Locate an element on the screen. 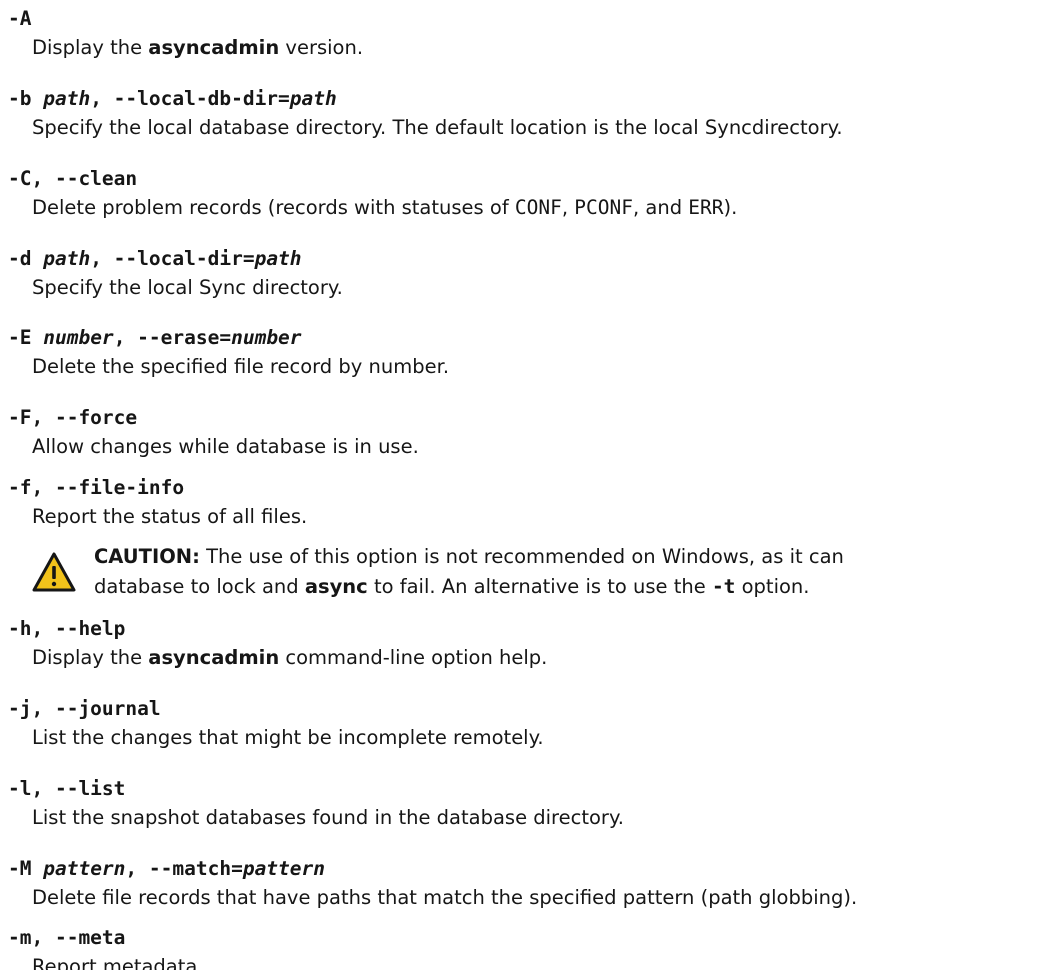  option-term: -f, --file-info is located at coordinates (96, 488).